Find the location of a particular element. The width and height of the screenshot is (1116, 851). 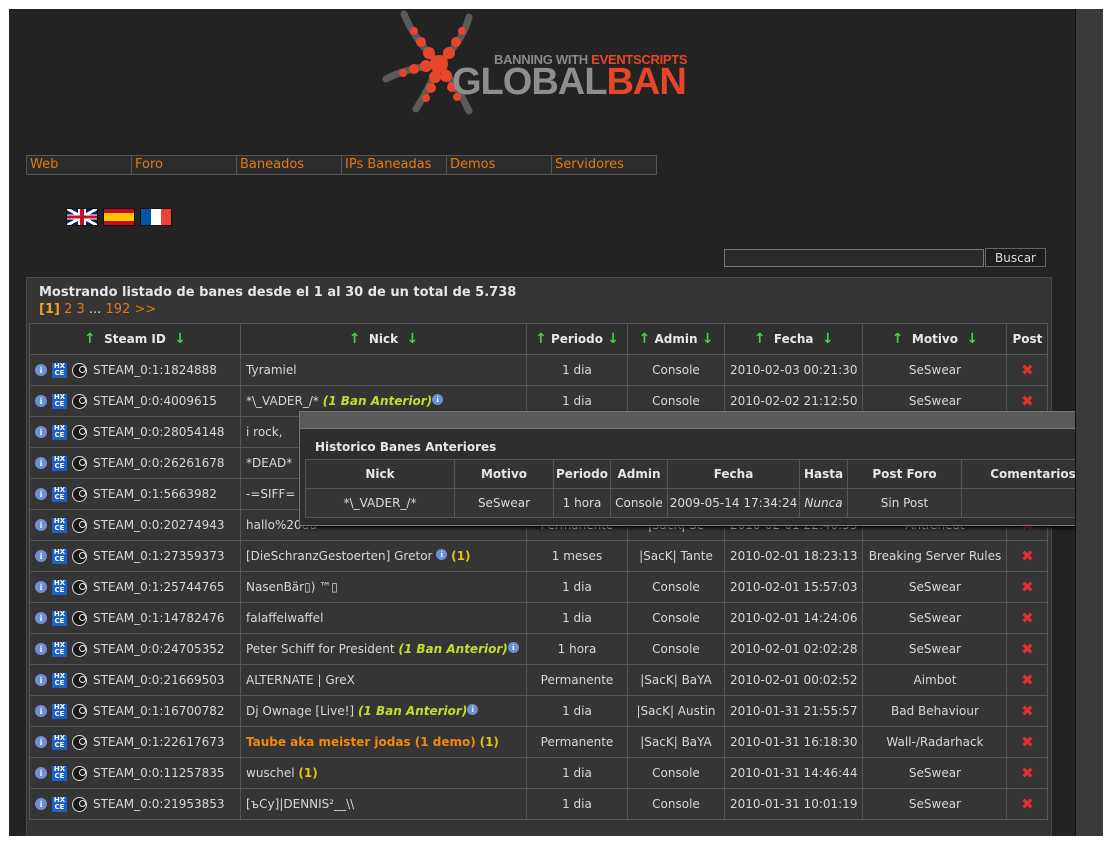

scrollbar-rail is located at coordinates (1089, 422).